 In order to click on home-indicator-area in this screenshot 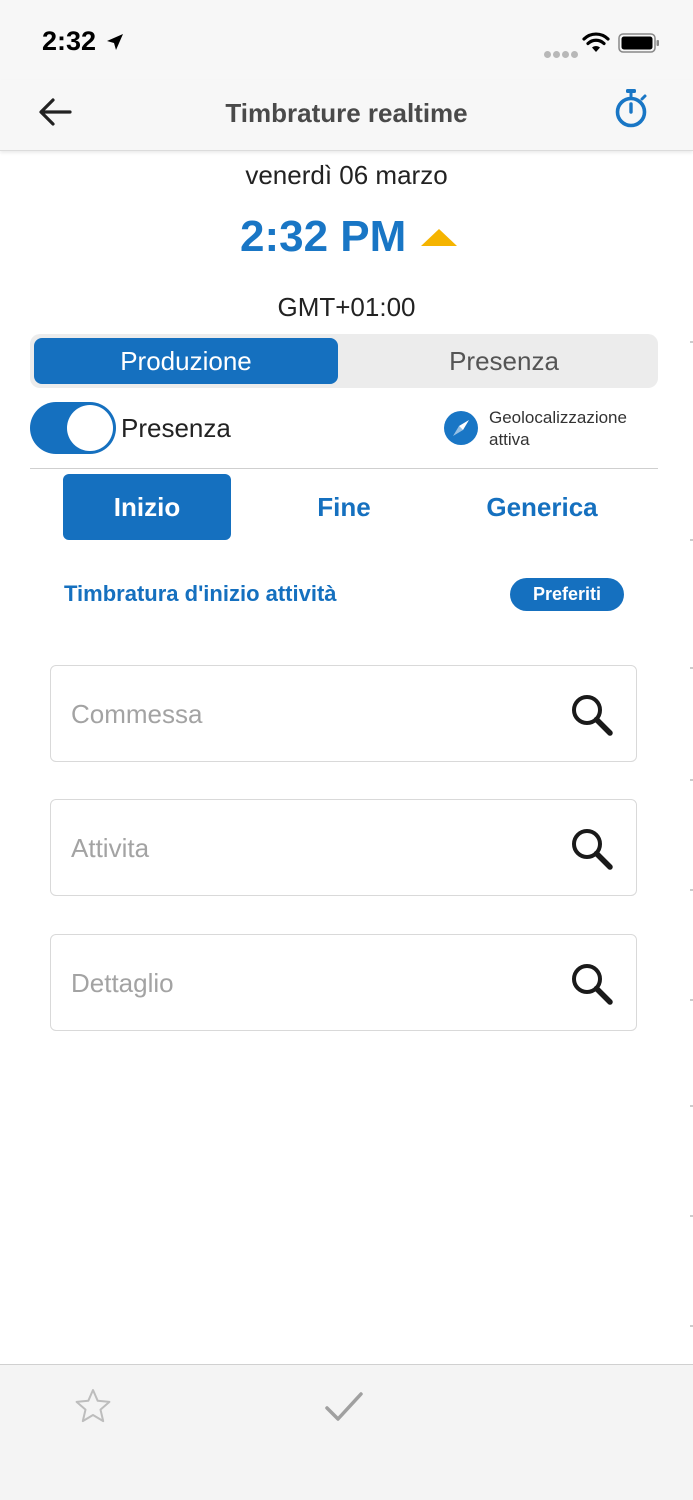, I will do `click(346, 1475)`.